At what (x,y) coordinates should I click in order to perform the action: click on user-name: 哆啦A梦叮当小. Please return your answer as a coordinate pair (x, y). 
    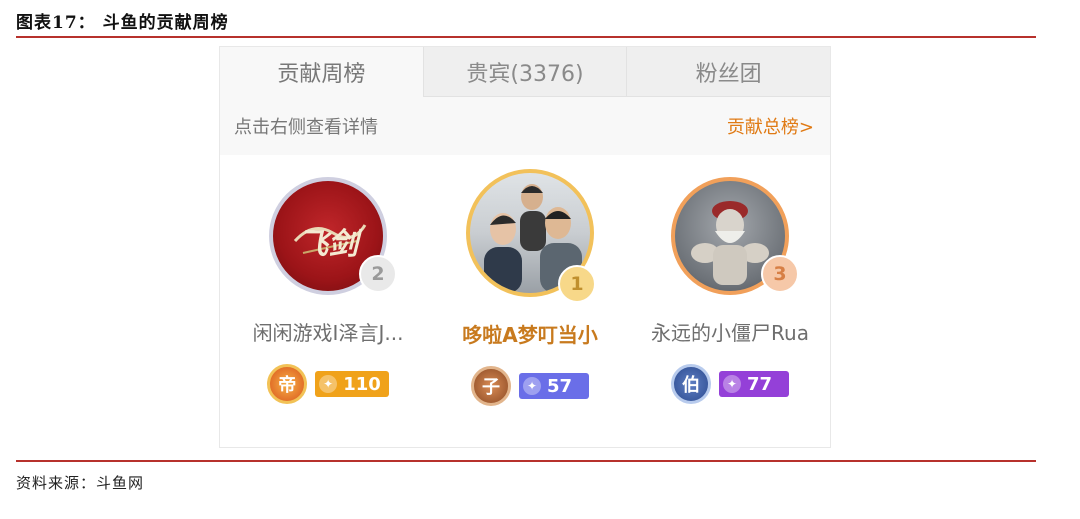
    Looking at the image, I should click on (530, 333).